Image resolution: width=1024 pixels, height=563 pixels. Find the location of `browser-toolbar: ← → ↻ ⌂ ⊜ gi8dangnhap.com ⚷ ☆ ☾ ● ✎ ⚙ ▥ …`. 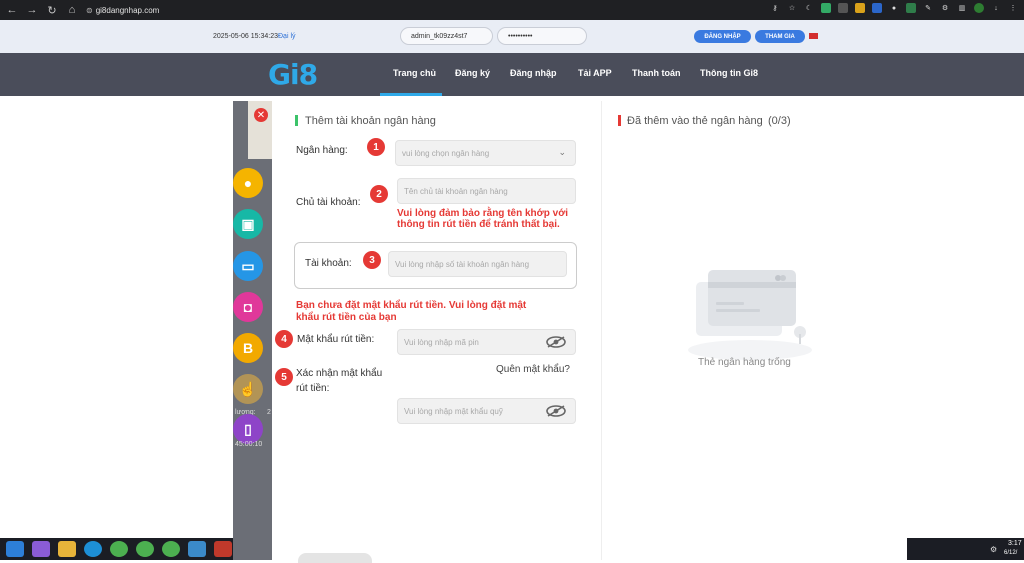

browser-toolbar: ← → ↻ ⌂ ⊜ gi8dangnhap.com ⚷ ☆ ☾ ● ✎ ⚙ ▥ … is located at coordinates (512, 10).